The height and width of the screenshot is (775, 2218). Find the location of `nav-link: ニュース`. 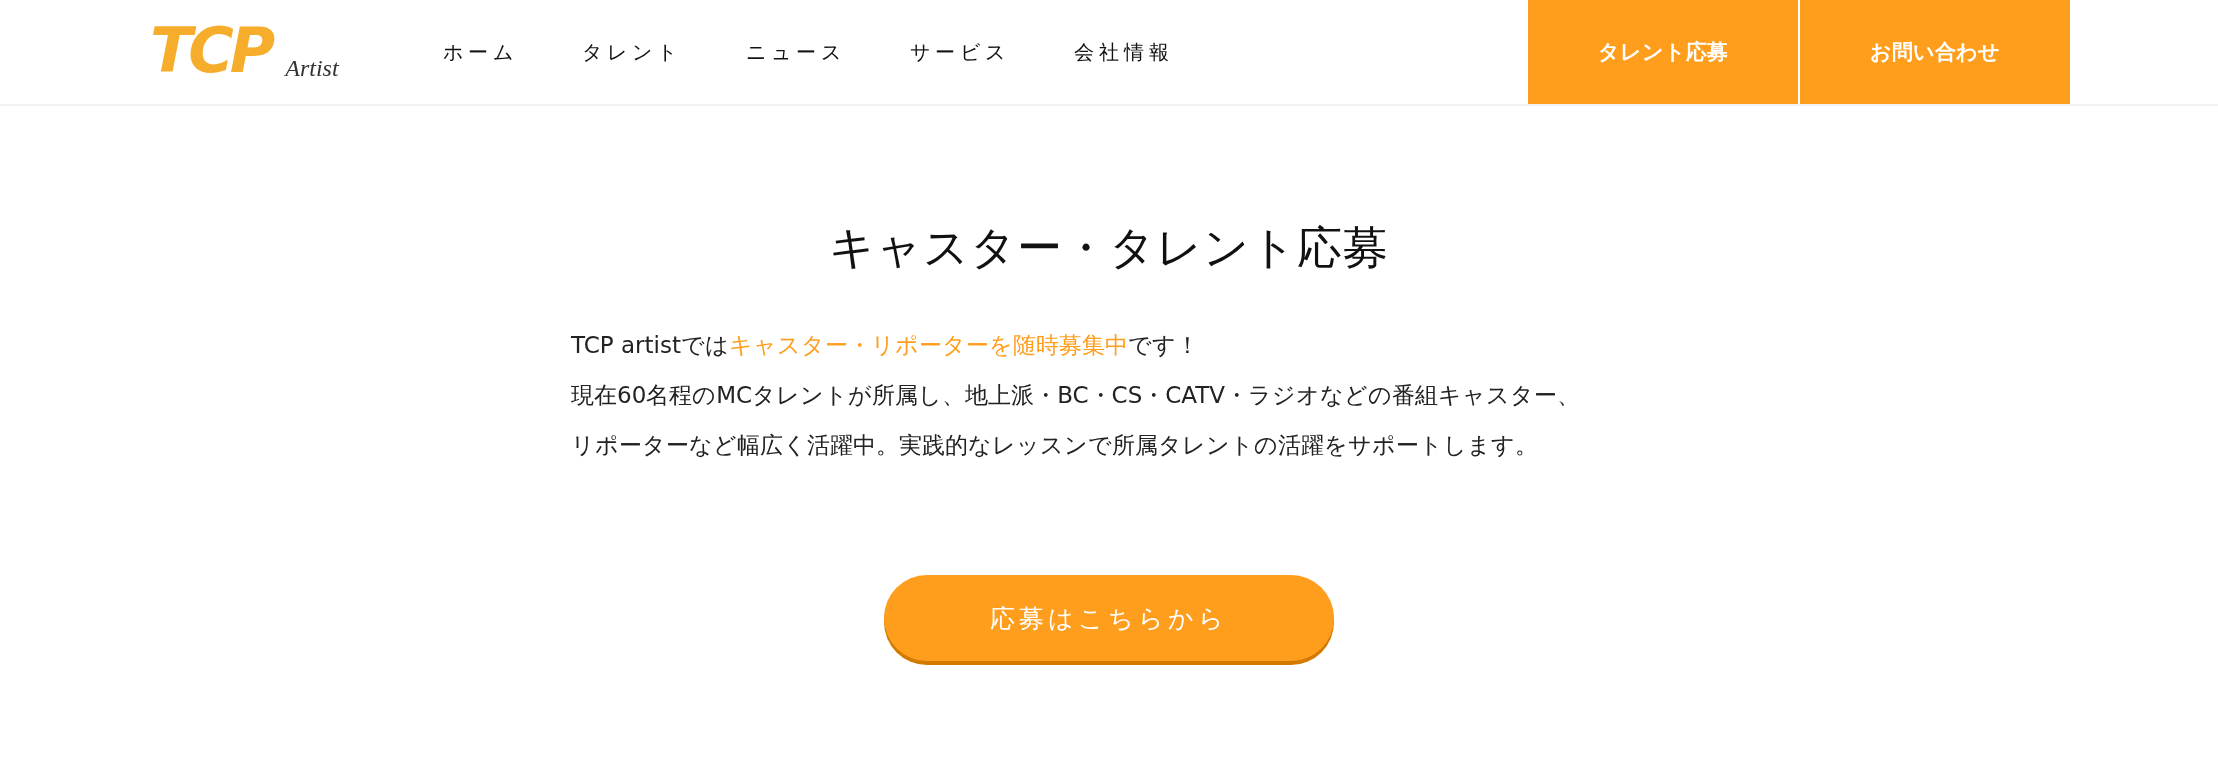

nav-link: ニュース is located at coordinates (796, 52).